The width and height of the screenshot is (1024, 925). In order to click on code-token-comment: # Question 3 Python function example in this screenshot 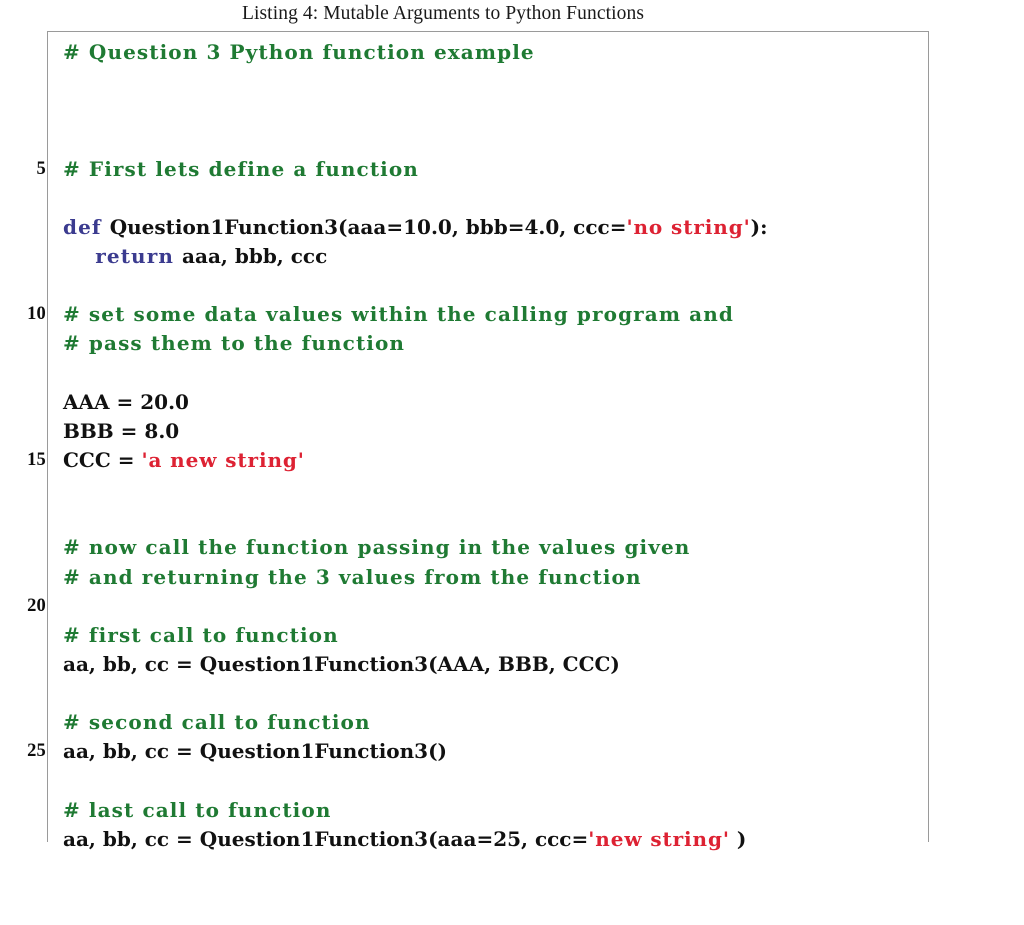, I will do `click(299, 52)`.